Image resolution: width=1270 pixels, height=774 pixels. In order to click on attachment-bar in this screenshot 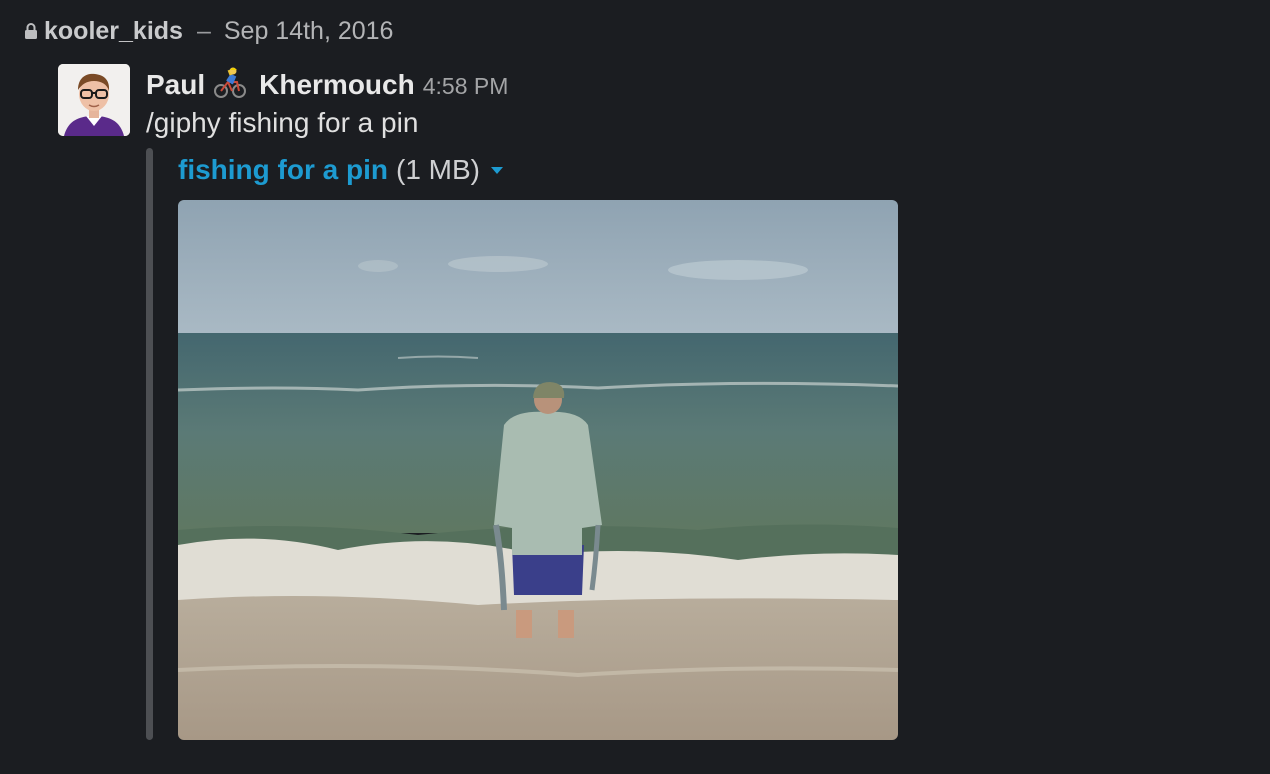, I will do `click(149, 444)`.